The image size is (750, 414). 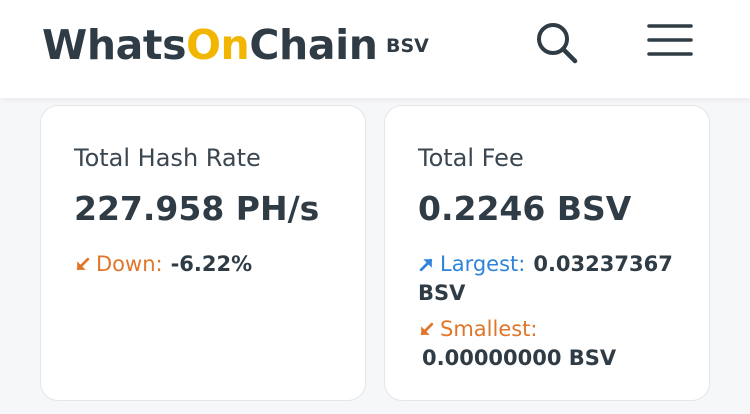 I want to click on logo-text-whats: Whats, so click(x=114, y=45).